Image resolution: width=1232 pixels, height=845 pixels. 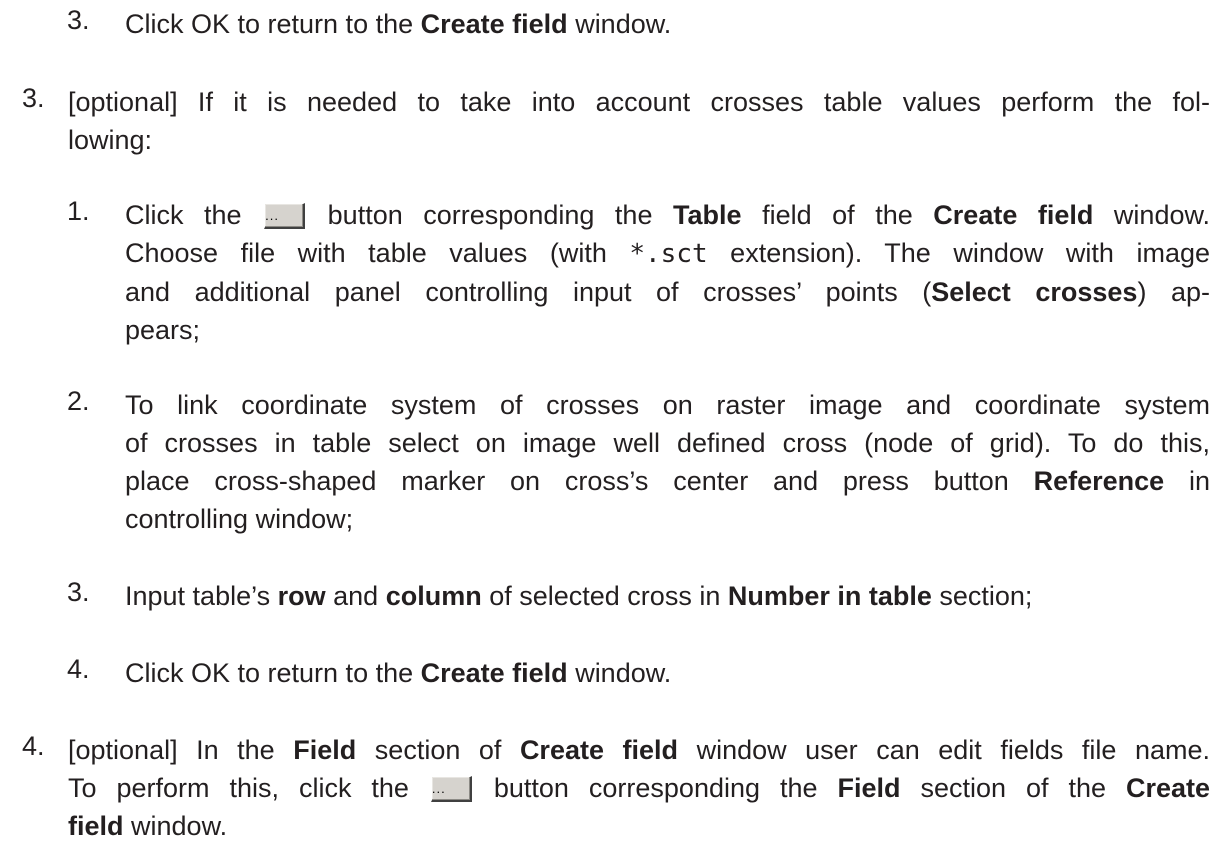 I want to click on list-number: 1., so click(x=78, y=211).